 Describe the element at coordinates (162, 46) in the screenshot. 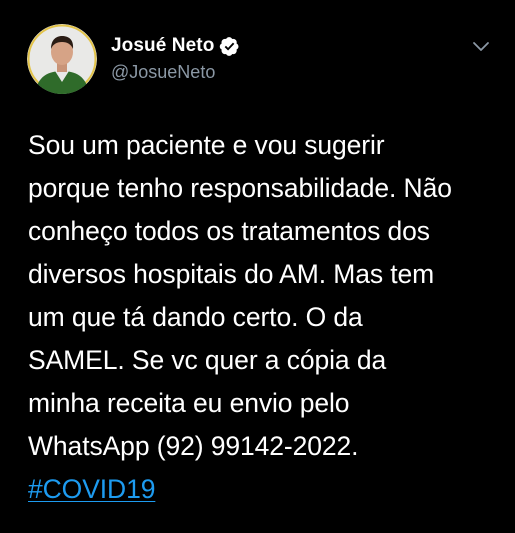

I see `display-name: Josué Neto` at that location.